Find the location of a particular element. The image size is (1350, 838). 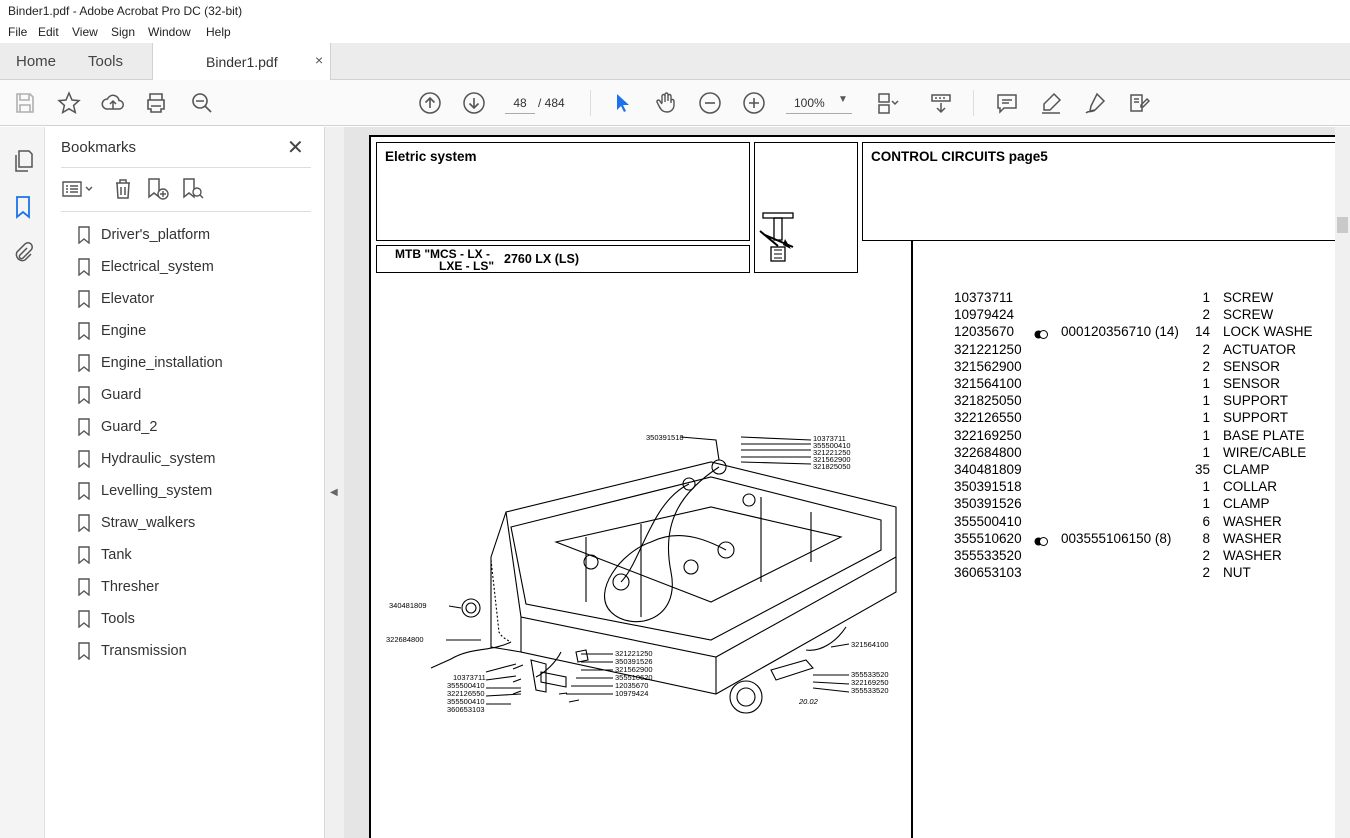

bookmark-item: Tank is located at coordinates (192, 555).